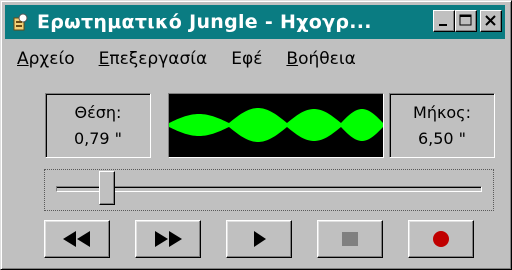 This screenshot has height=270, width=512. I want to click on play-icon, so click(260, 239).